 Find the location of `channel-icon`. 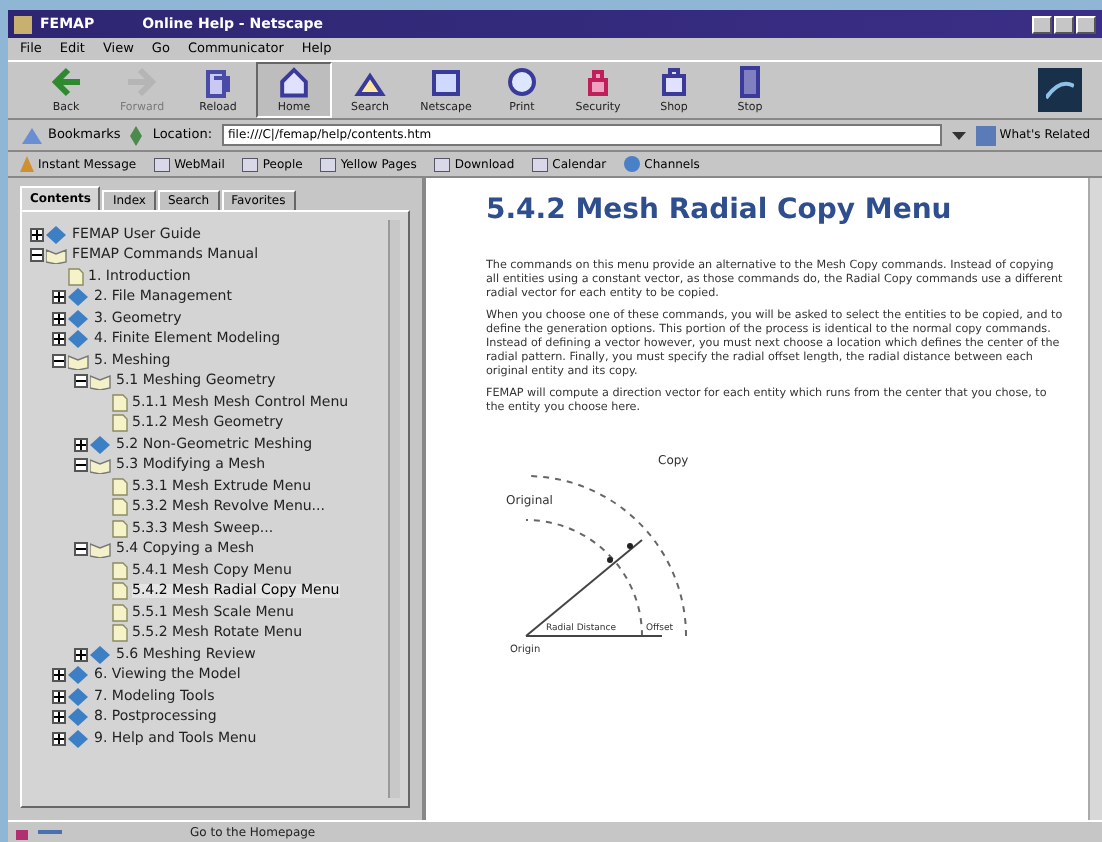

channel-icon is located at coordinates (632, 164).